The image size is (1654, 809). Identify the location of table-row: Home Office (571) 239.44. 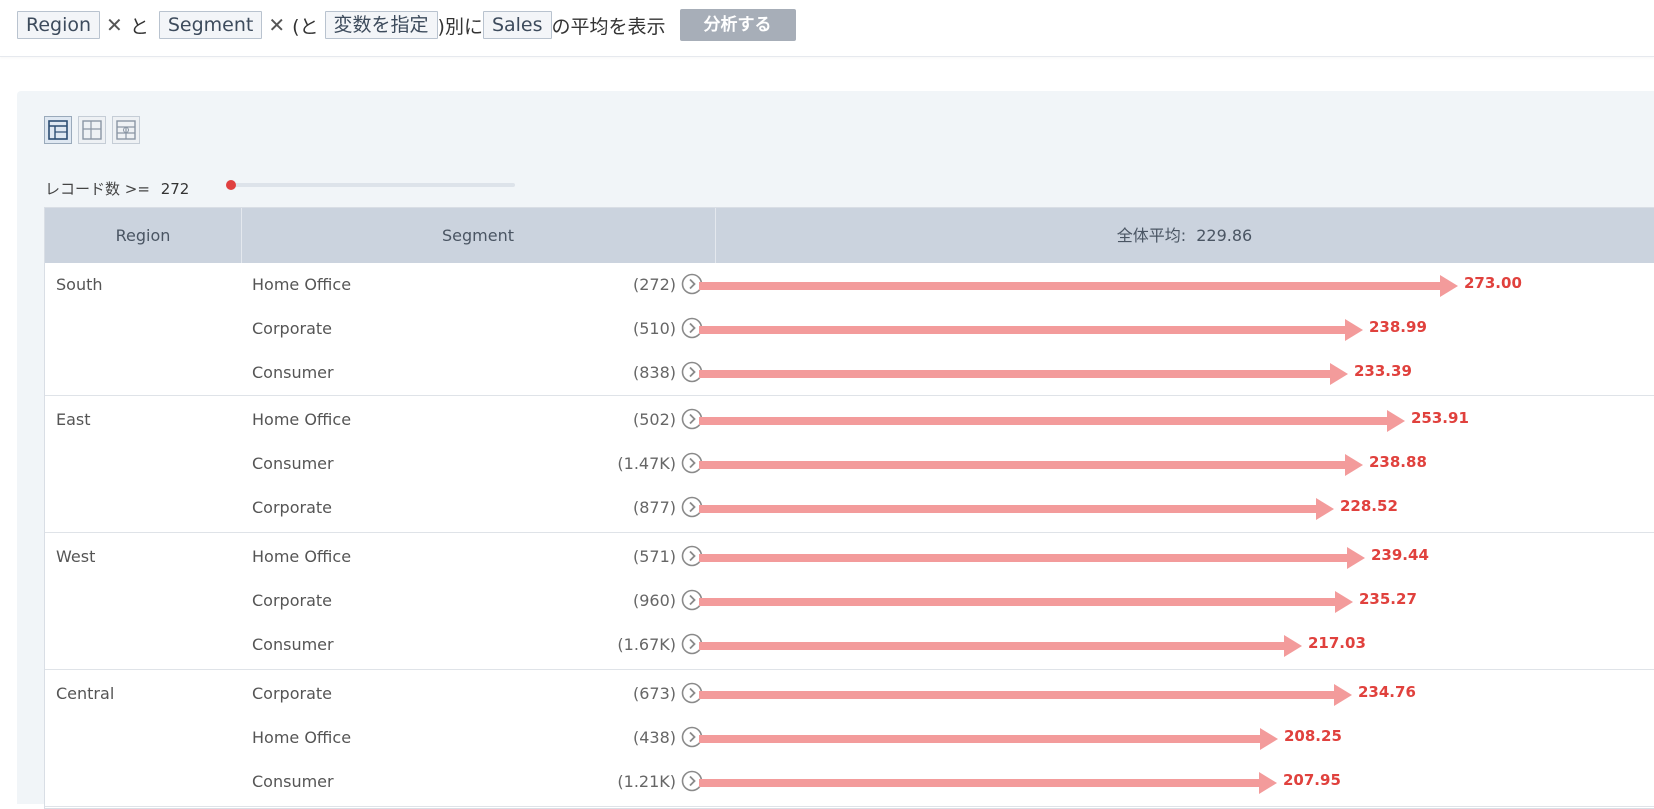
(849, 557).